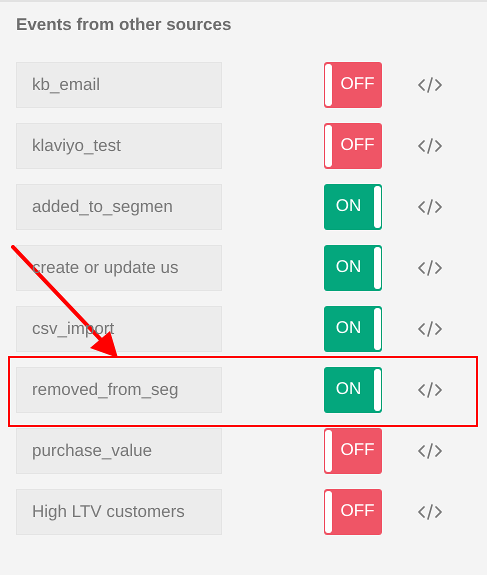 The height and width of the screenshot is (575, 487). Describe the element at coordinates (119, 268) in the screenshot. I see `event-name-field: create or update us` at that location.